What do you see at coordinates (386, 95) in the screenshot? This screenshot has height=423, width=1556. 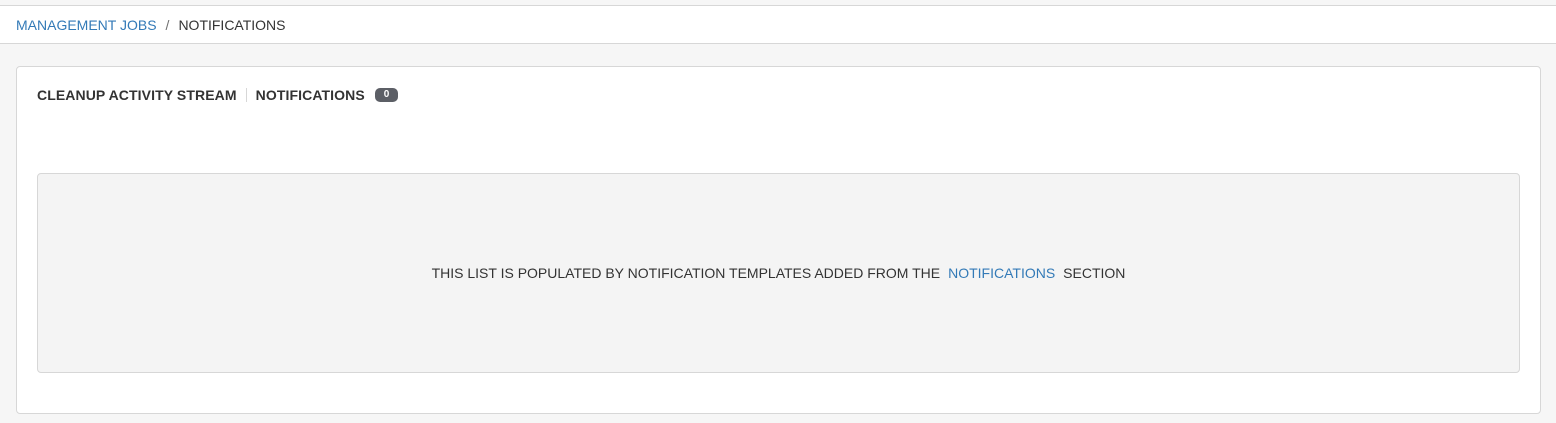 I see `count-badge: 0` at bounding box center [386, 95].